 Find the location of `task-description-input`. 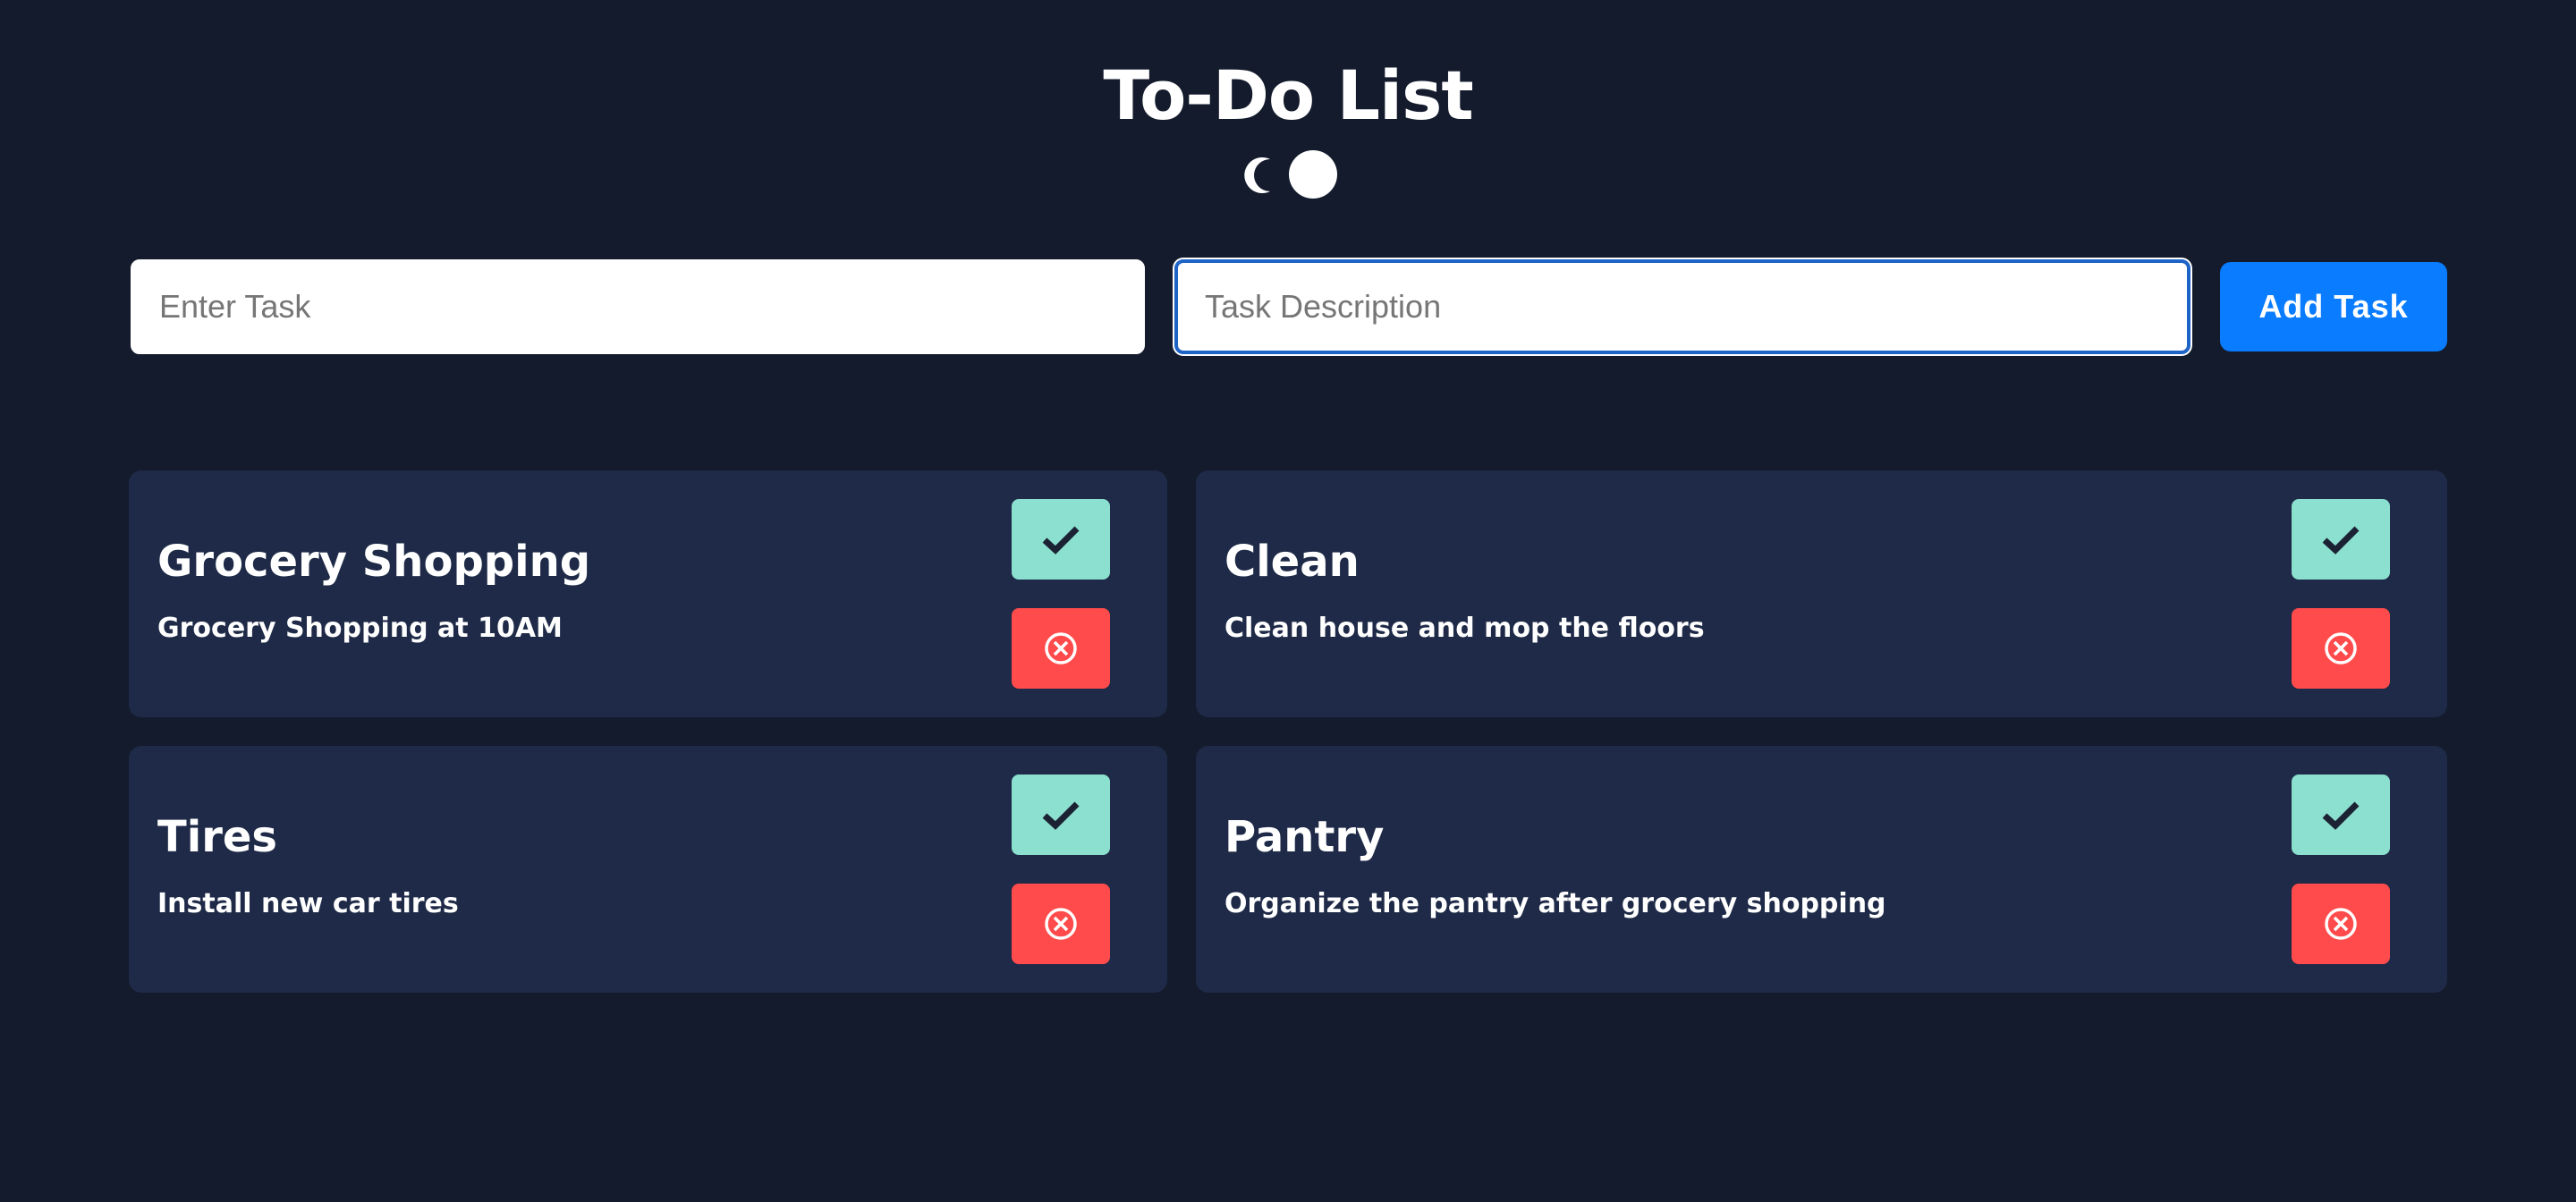

task-description-input is located at coordinates (1682, 306).